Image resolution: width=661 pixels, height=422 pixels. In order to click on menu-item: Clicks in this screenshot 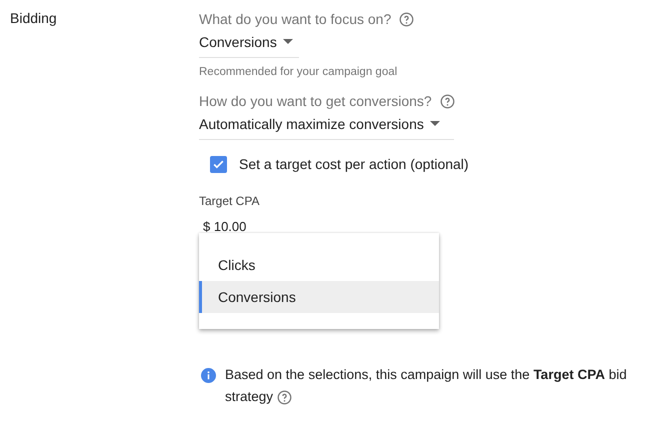, I will do `click(319, 265)`.